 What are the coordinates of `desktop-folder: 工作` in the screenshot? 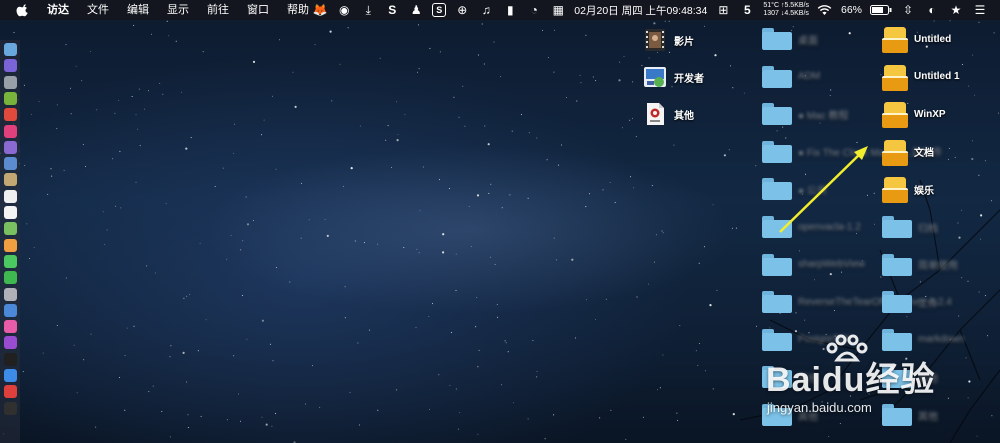 It's located at (910, 302).